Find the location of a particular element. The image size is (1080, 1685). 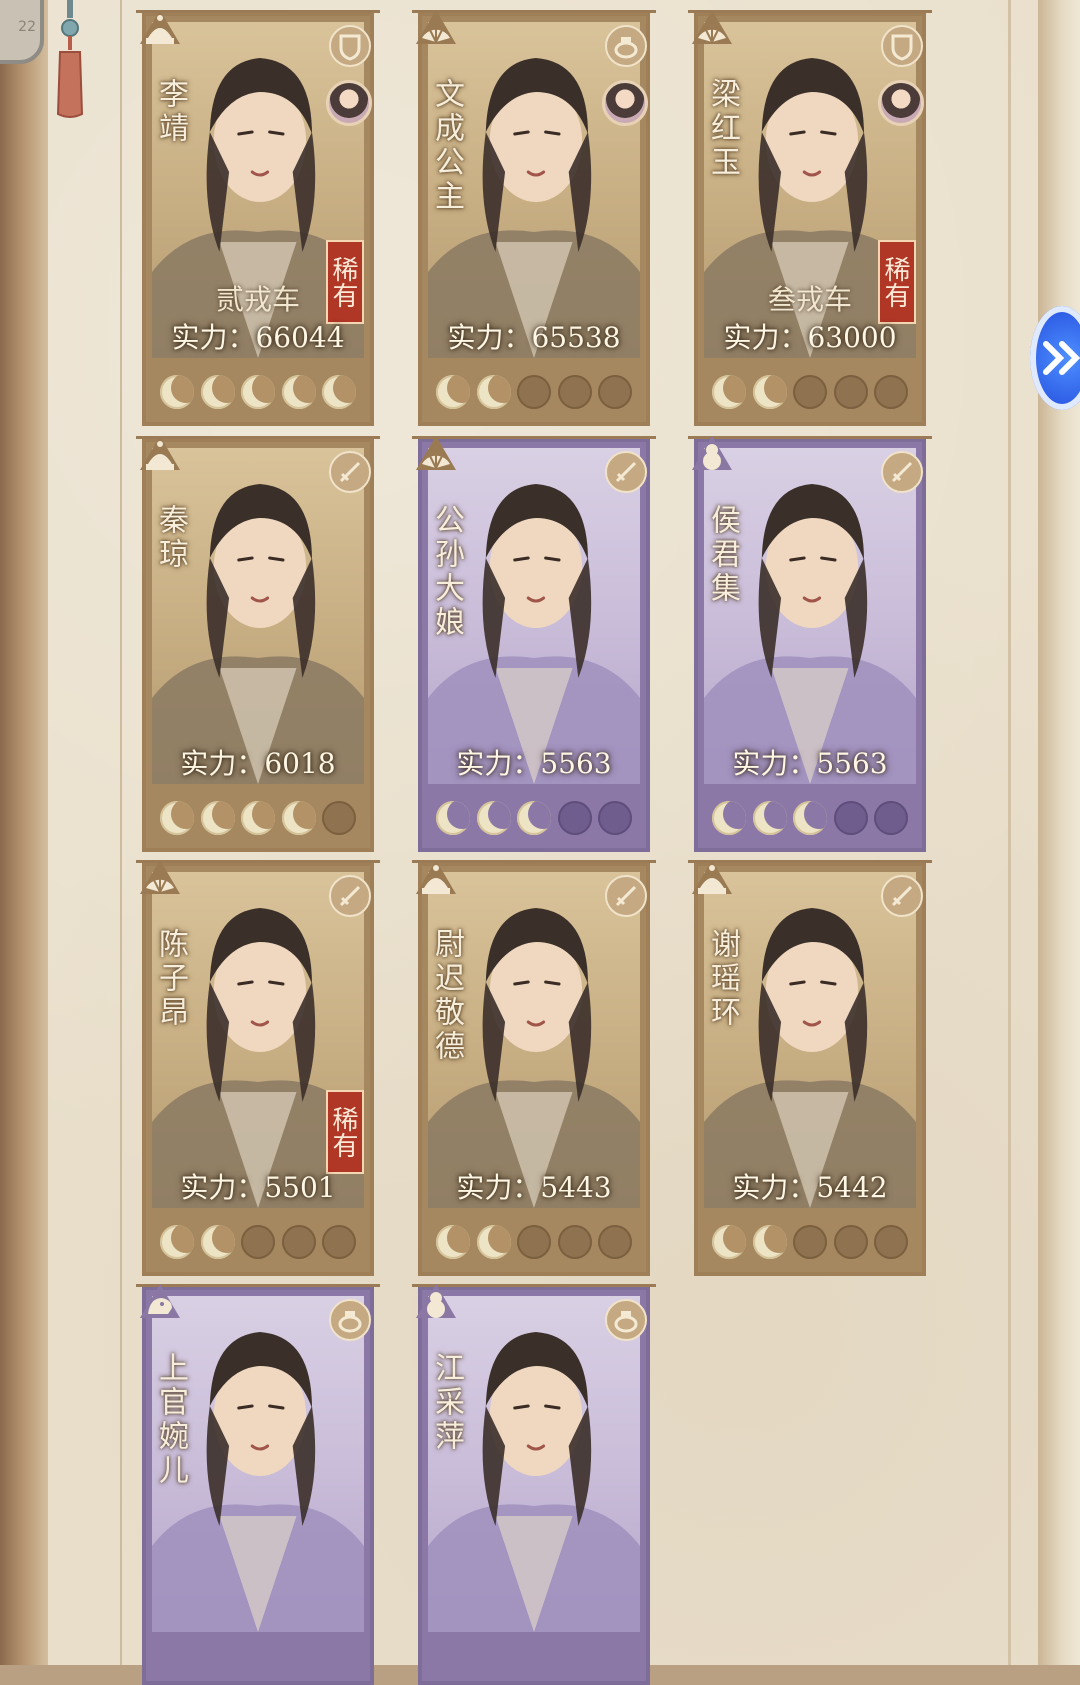

rarity-tag: 稀有 is located at coordinates (345, 1132).